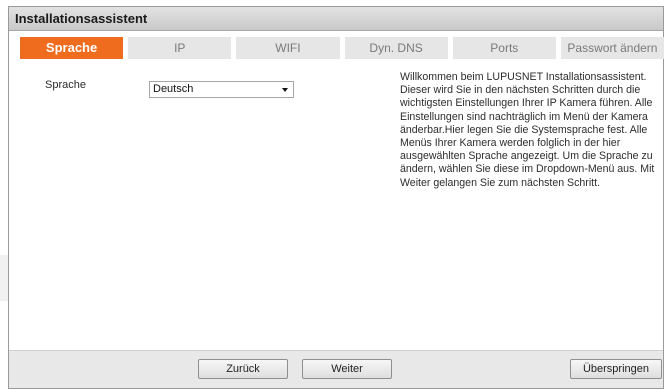  I want to click on tab-wifi: WIFI, so click(288, 48).